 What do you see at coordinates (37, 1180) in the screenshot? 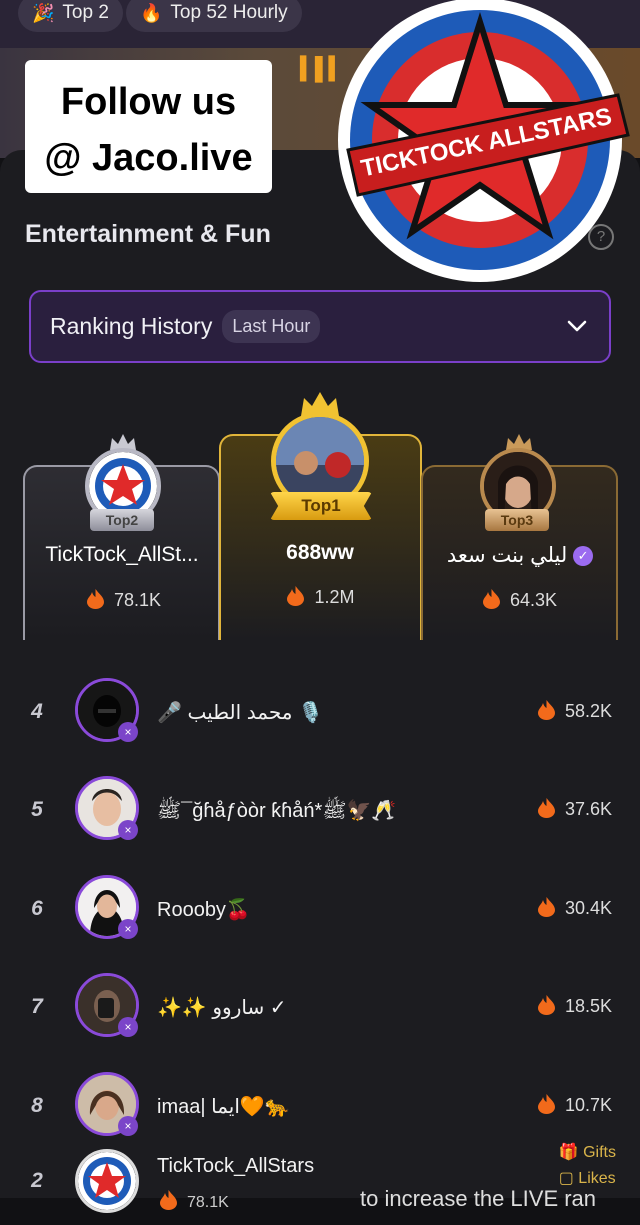
I see `rank-number: 2` at bounding box center [37, 1180].